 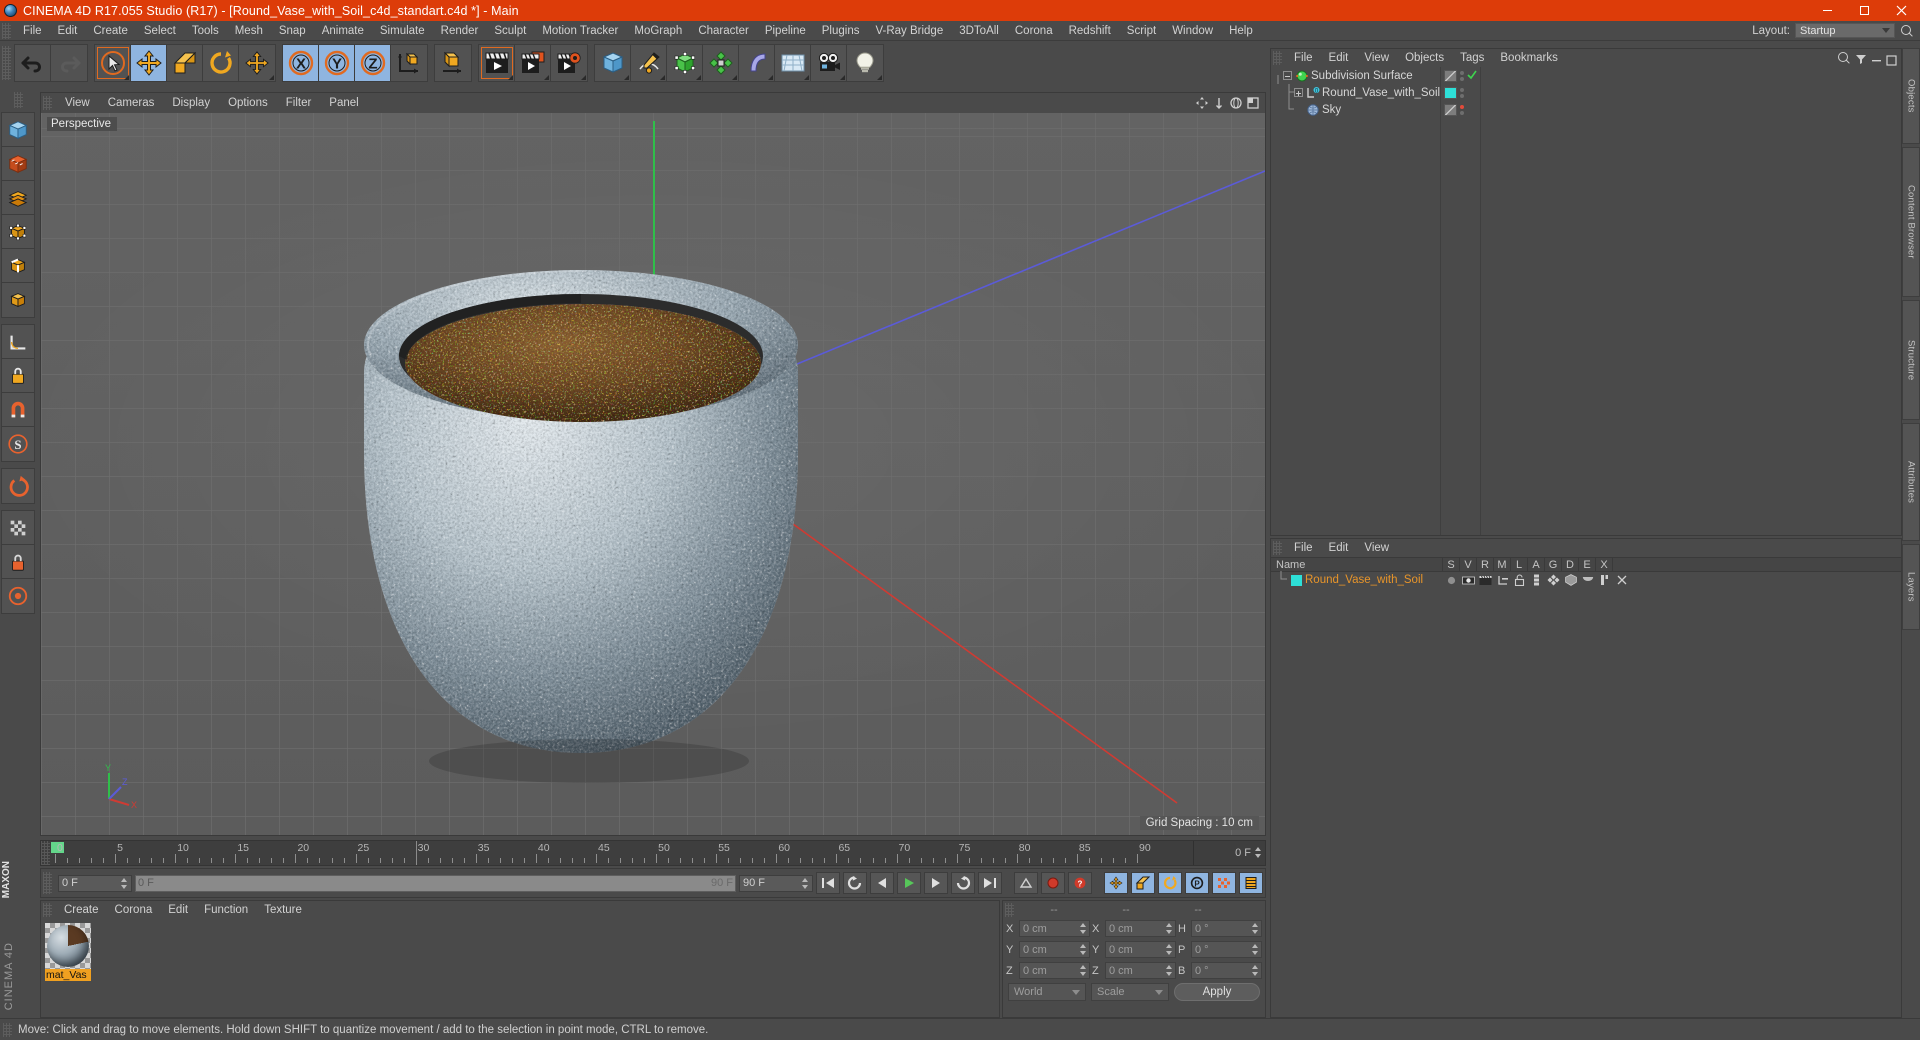 I want to click on rot-b-input: 0 °, so click(x=1226, y=970).